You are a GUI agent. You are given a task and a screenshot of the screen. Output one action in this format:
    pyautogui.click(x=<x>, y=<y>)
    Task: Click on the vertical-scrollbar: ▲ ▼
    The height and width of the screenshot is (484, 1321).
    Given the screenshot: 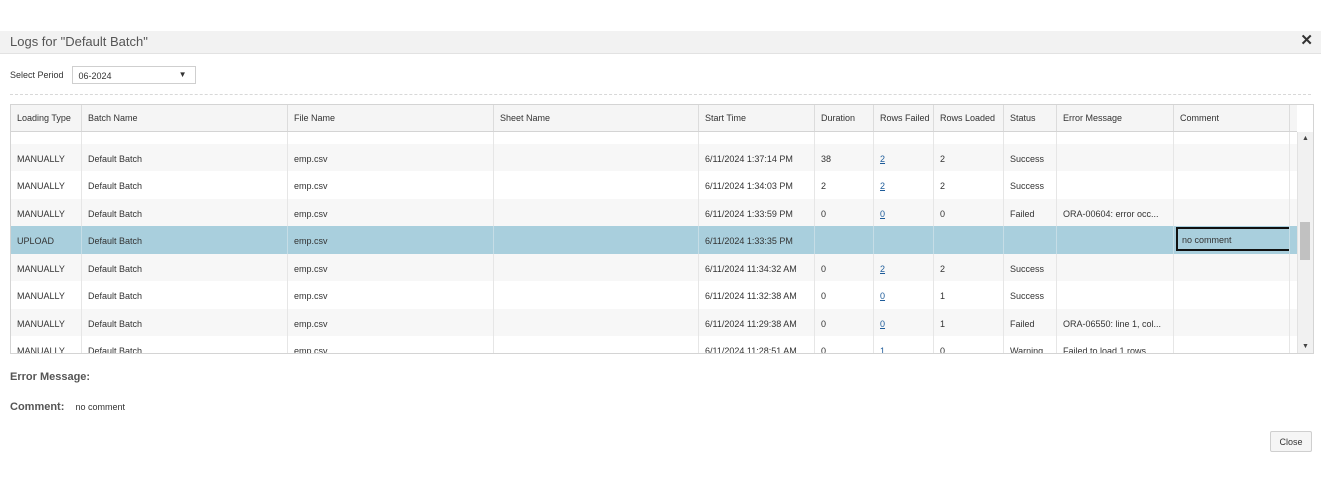 What is the action you would take?
    pyautogui.click(x=1305, y=242)
    